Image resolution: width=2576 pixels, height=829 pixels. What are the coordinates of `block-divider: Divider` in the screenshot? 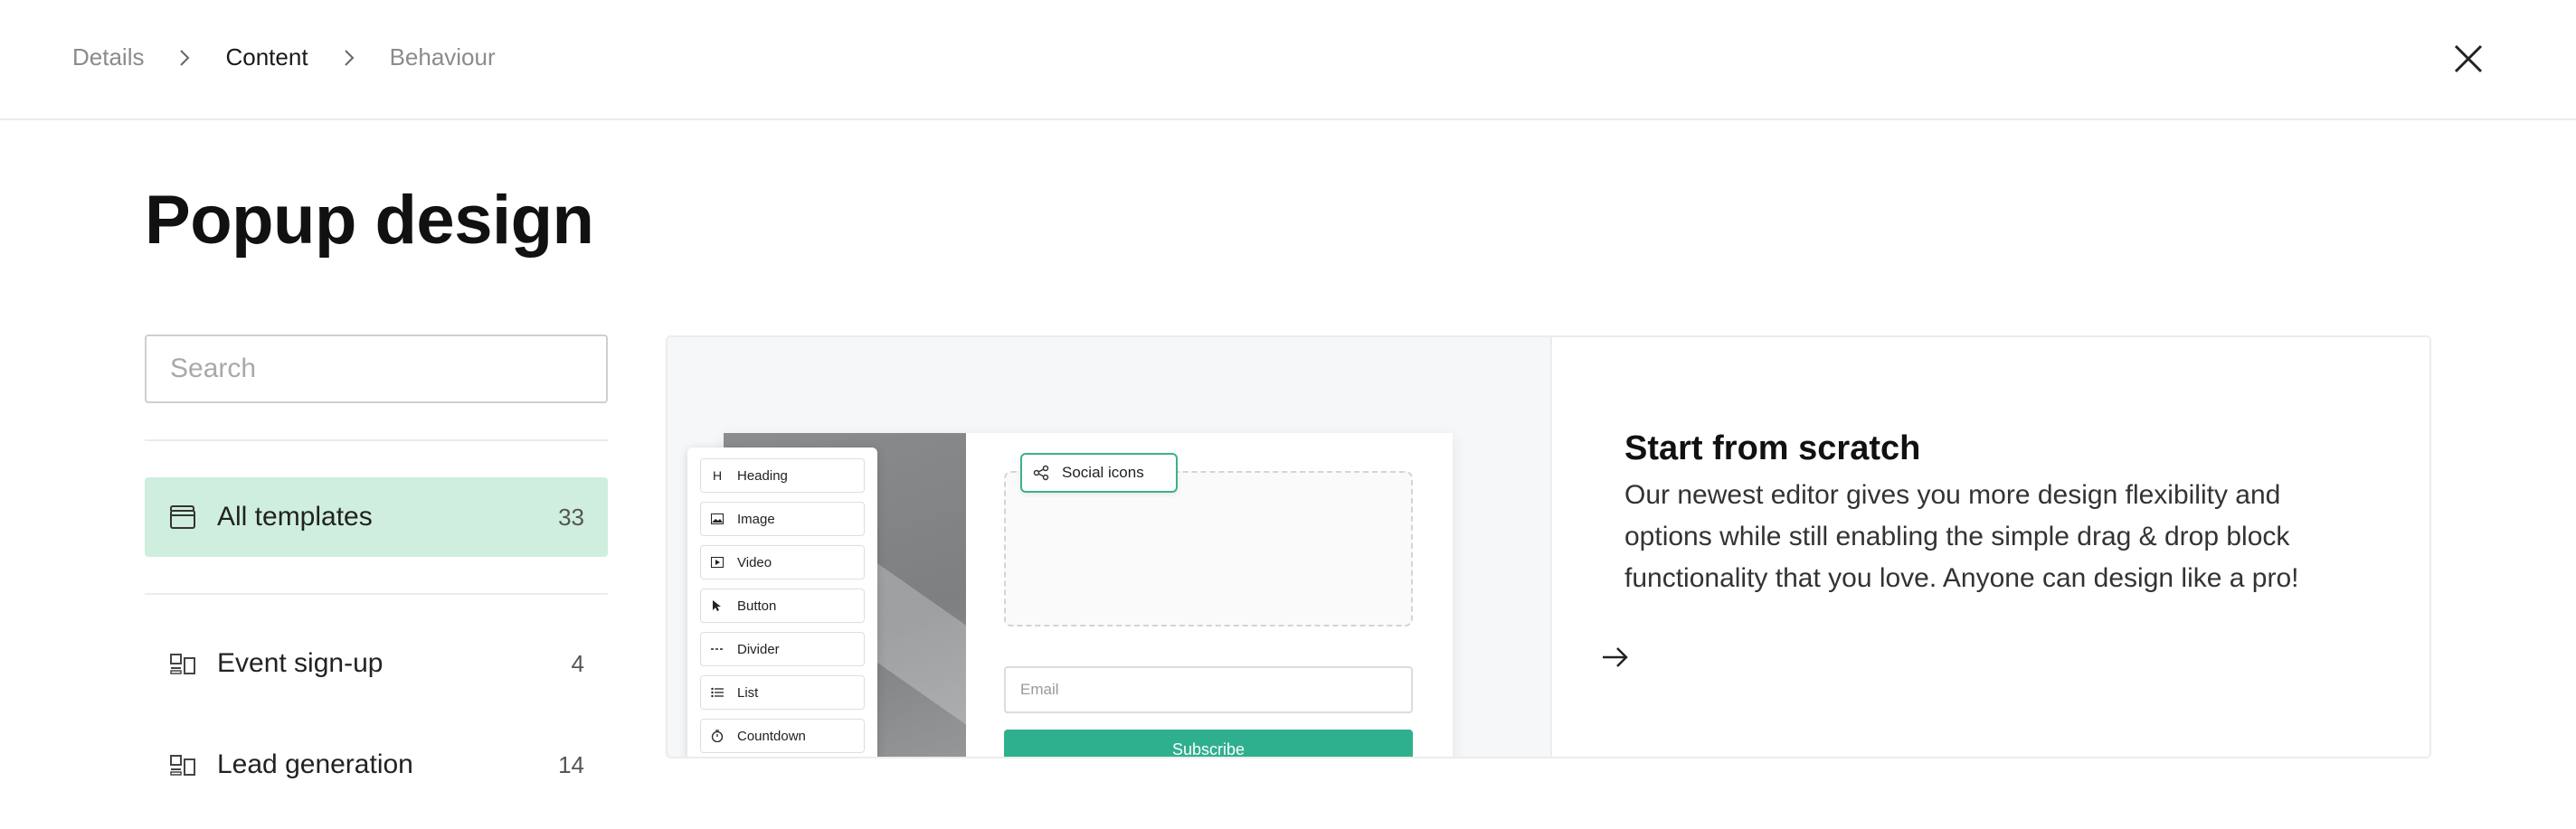 It's located at (783, 649).